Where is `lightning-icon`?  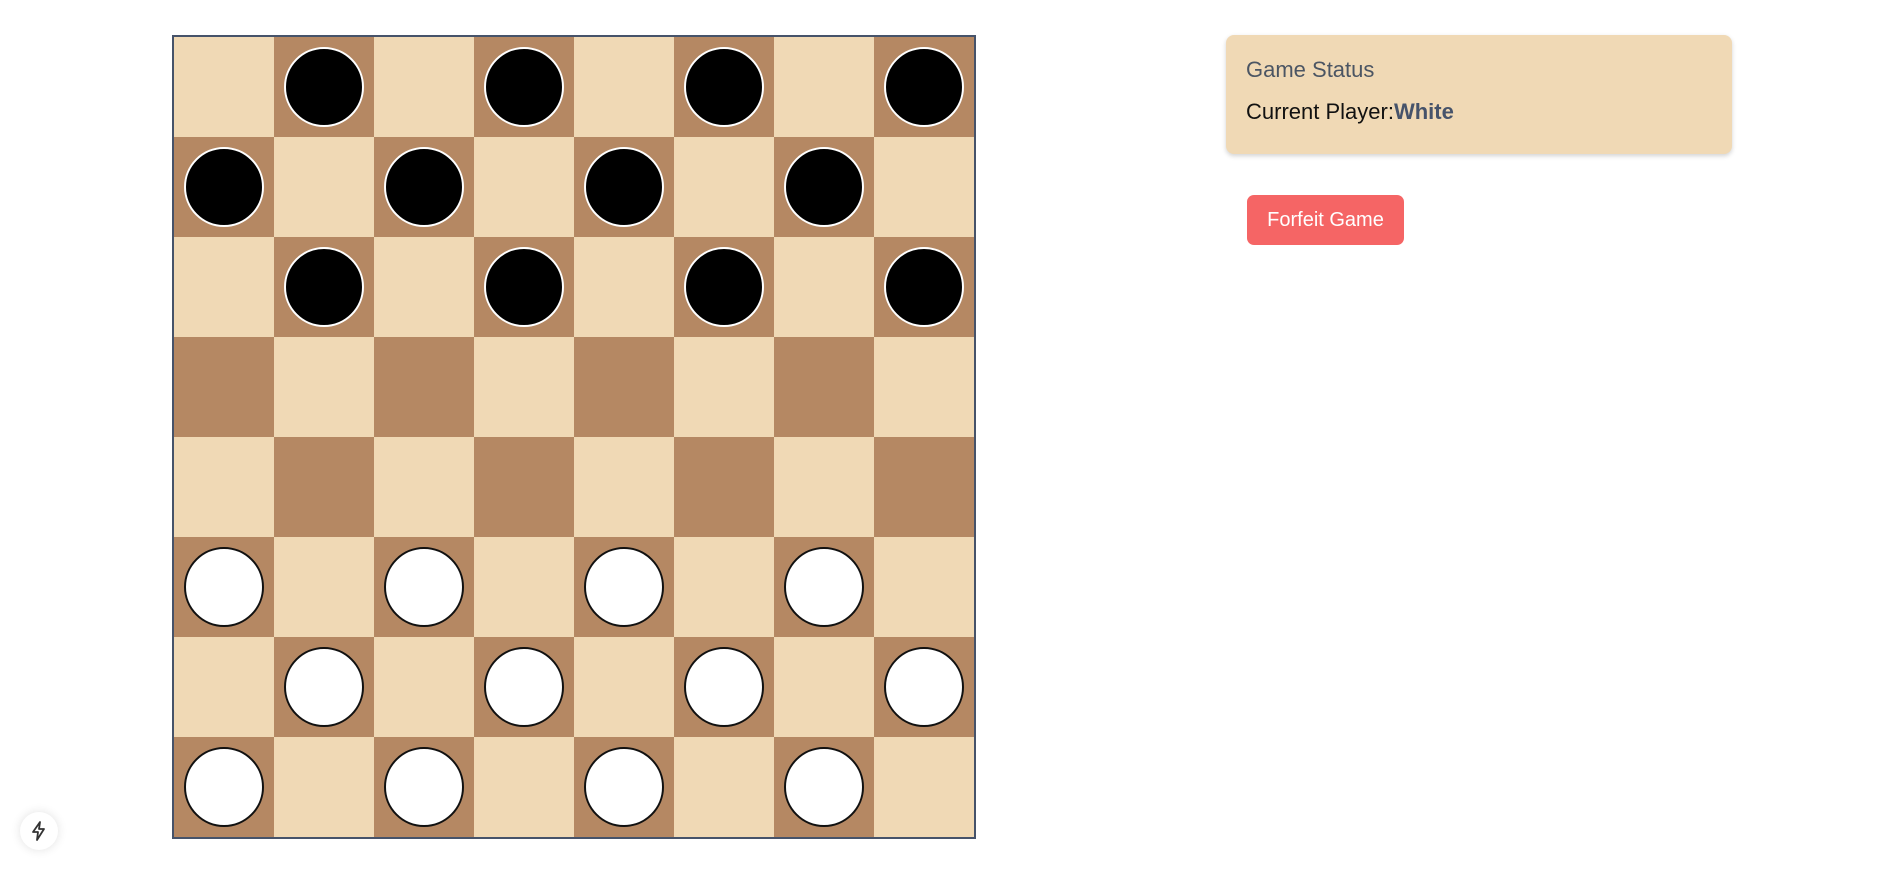
lightning-icon is located at coordinates (38, 831).